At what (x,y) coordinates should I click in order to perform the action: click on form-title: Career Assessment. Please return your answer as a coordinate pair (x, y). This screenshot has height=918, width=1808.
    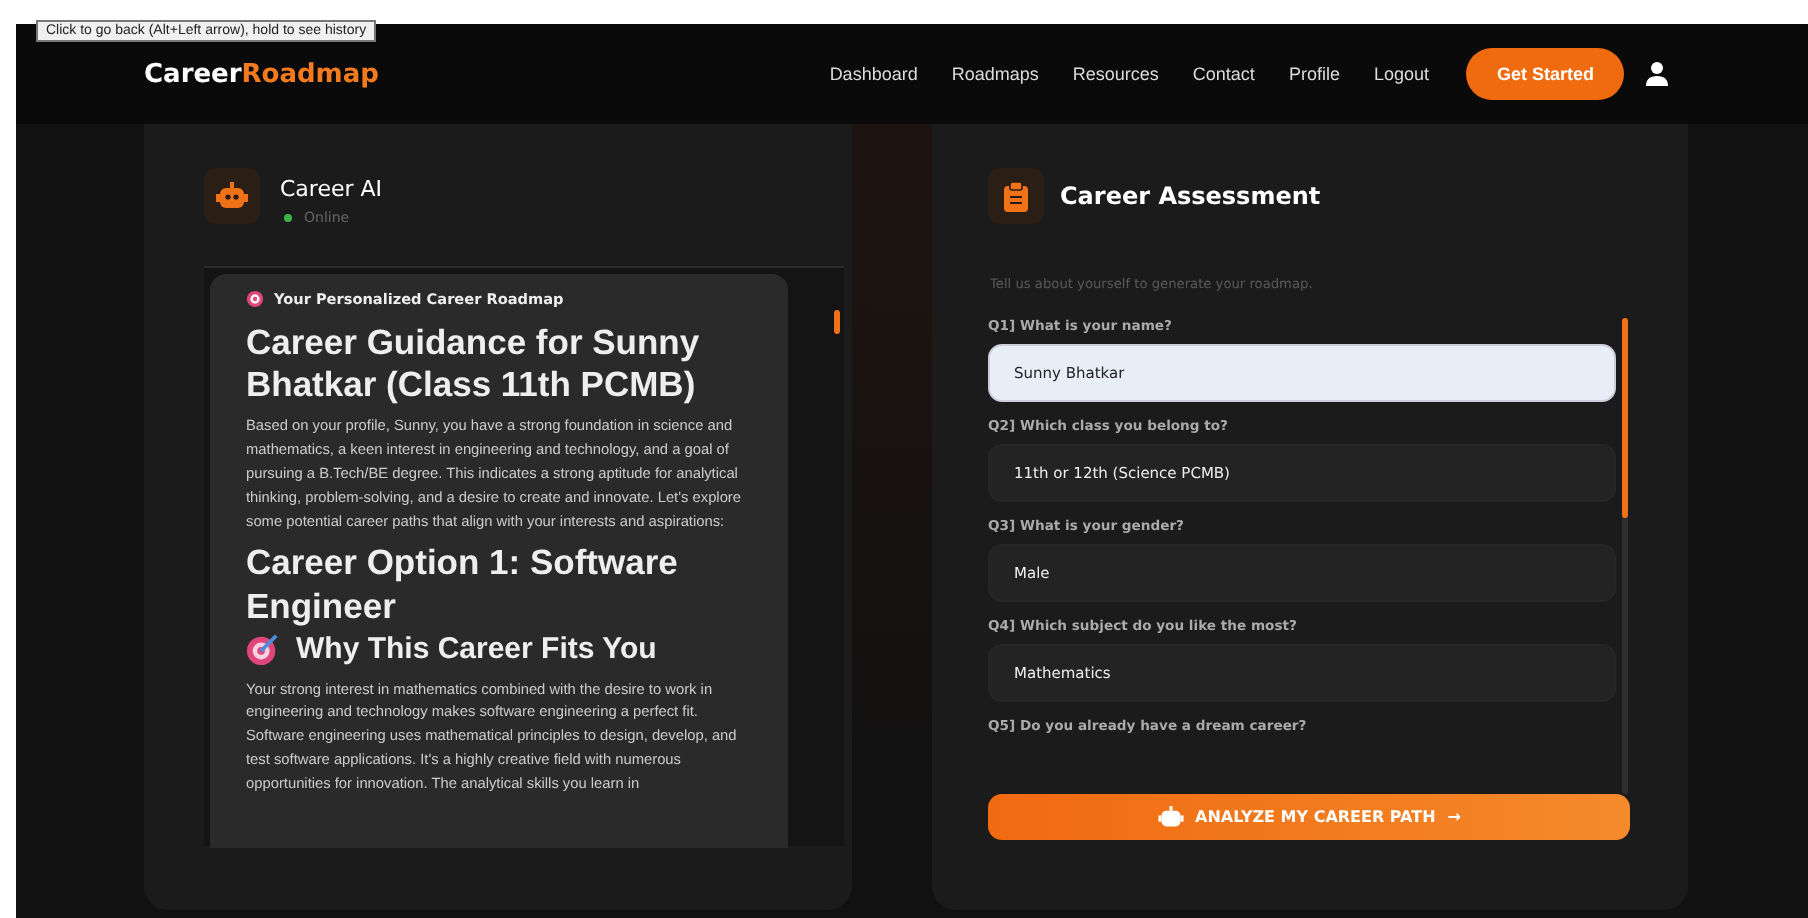
    Looking at the image, I should click on (1190, 196).